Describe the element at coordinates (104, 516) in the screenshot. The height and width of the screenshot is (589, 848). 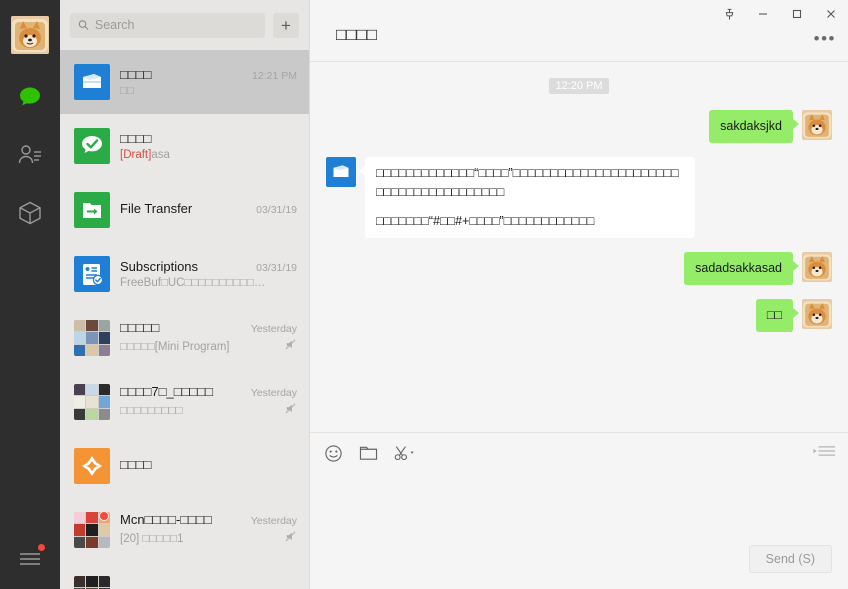
I see `unread-badge` at that location.